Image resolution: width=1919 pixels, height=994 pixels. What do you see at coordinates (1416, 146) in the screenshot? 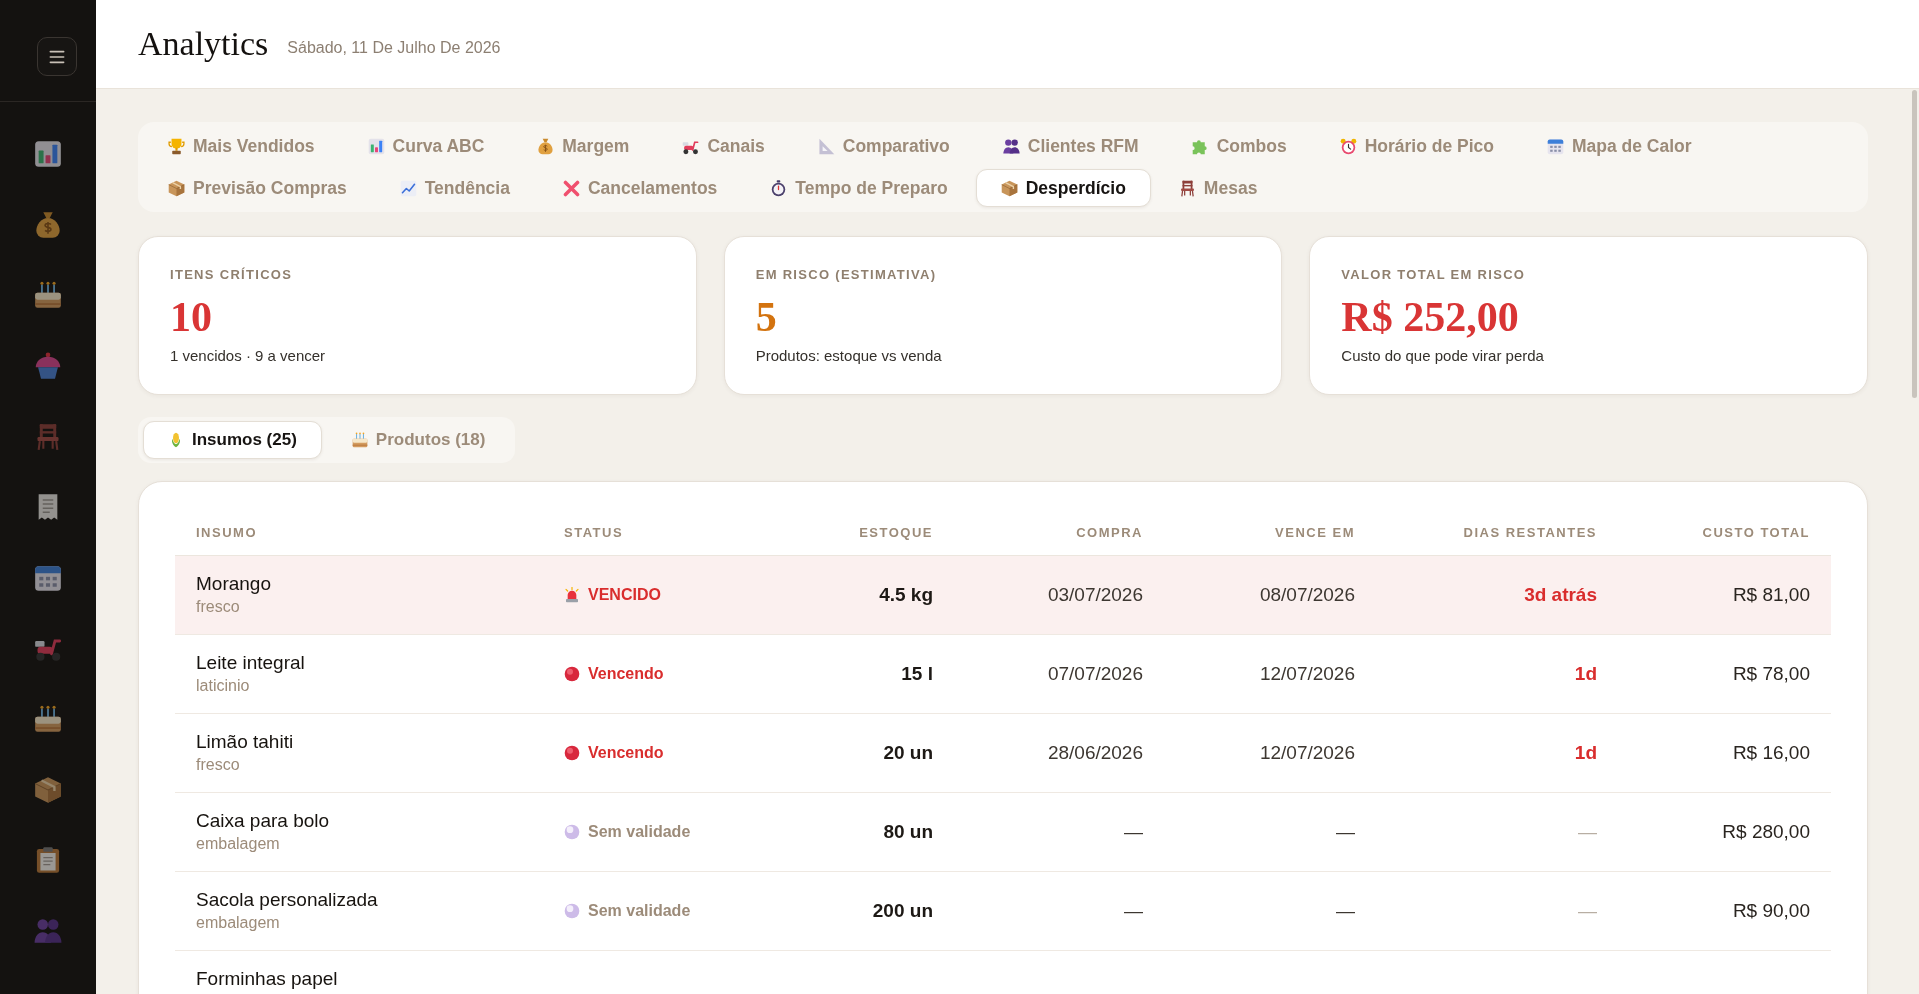
I see `report-tab: Horário de Pico` at bounding box center [1416, 146].